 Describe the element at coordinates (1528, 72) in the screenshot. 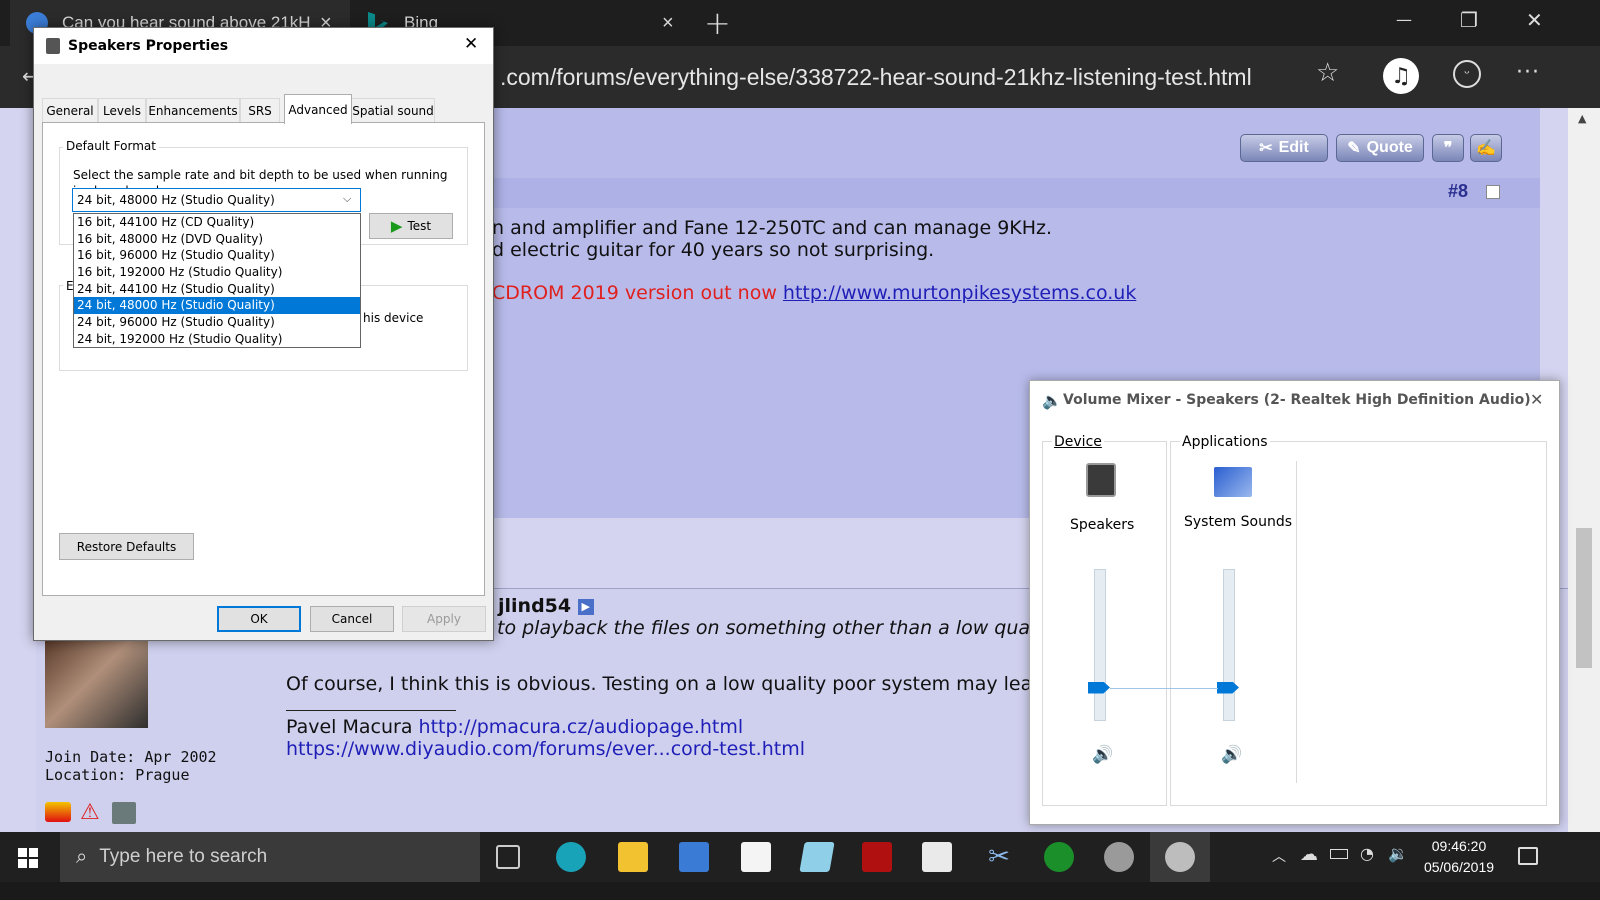

I see `more-menu-icon: ···` at that location.